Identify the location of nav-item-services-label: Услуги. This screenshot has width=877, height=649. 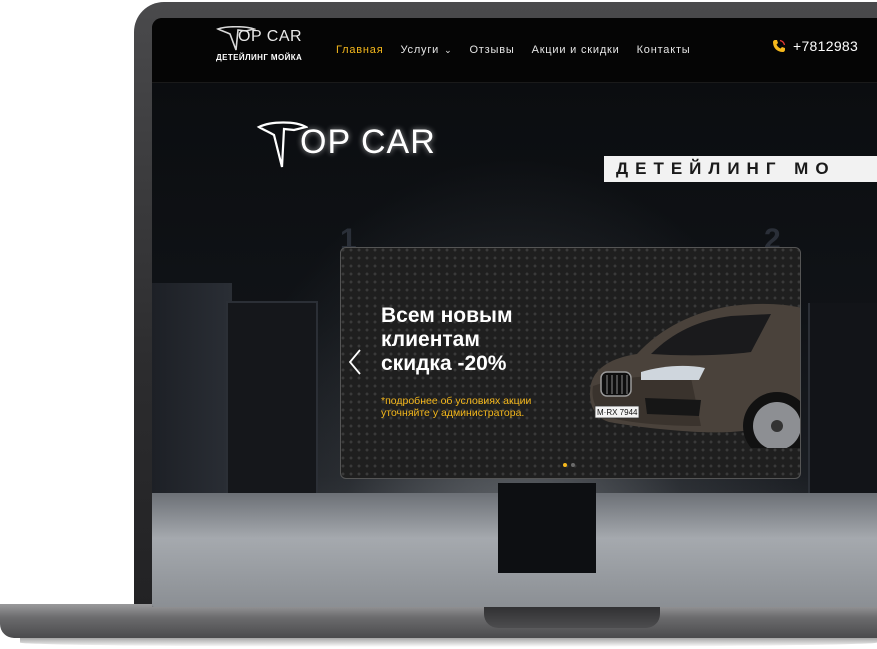
(420, 50).